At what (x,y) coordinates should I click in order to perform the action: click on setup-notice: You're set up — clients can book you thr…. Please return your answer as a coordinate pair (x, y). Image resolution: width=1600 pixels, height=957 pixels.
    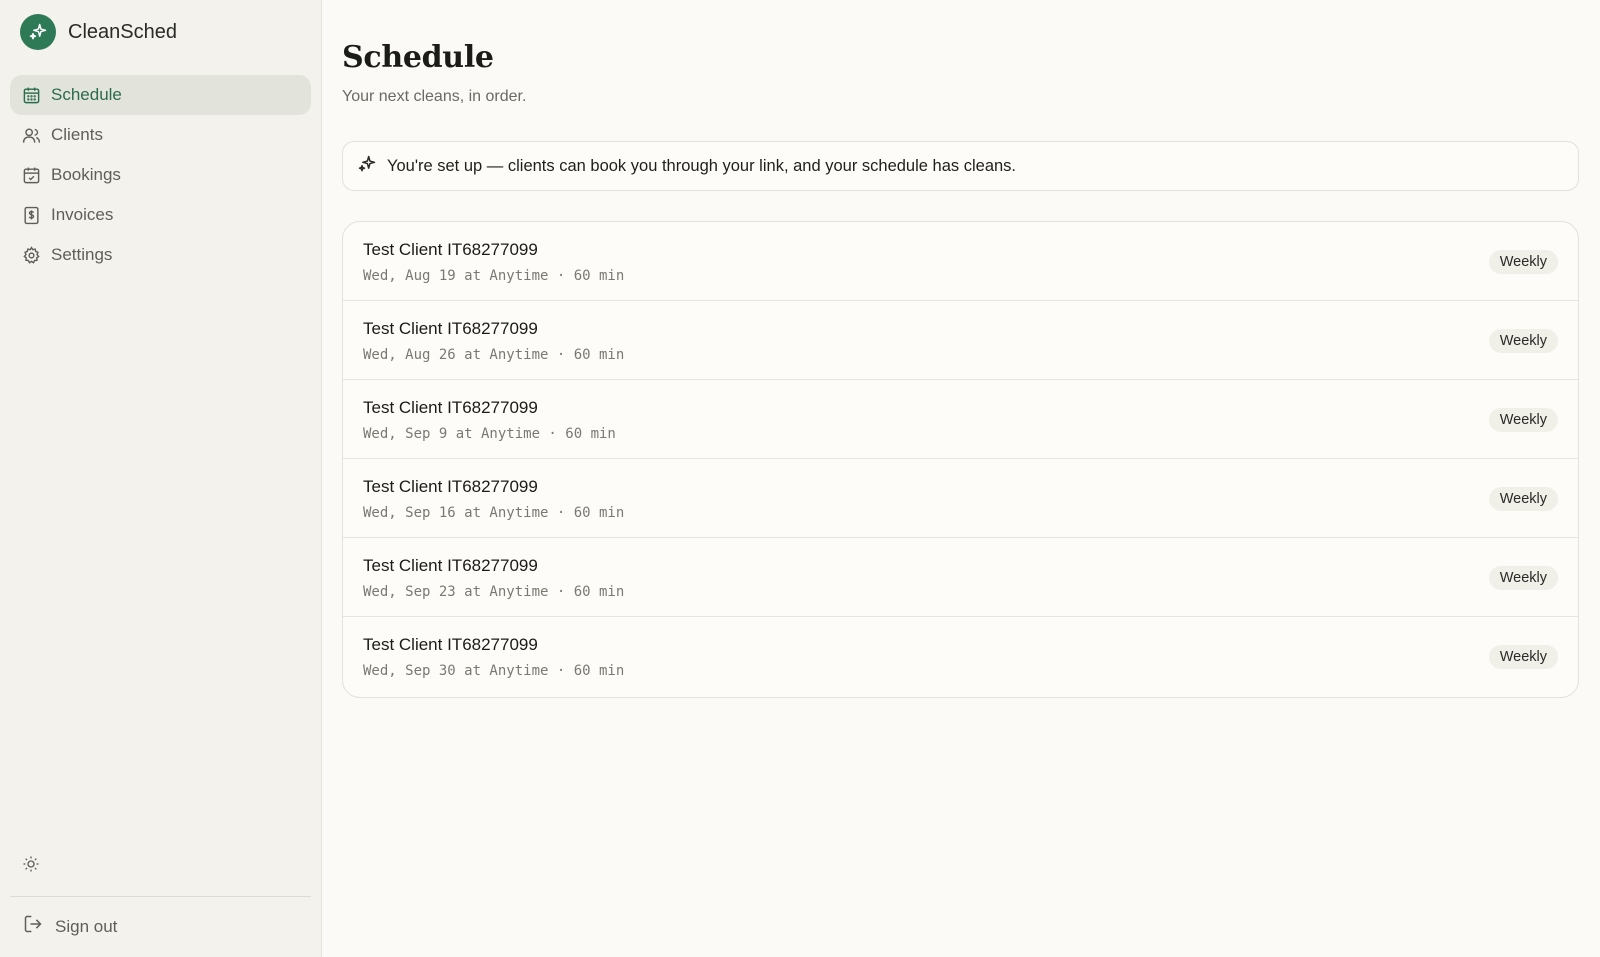
    Looking at the image, I should click on (960, 166).